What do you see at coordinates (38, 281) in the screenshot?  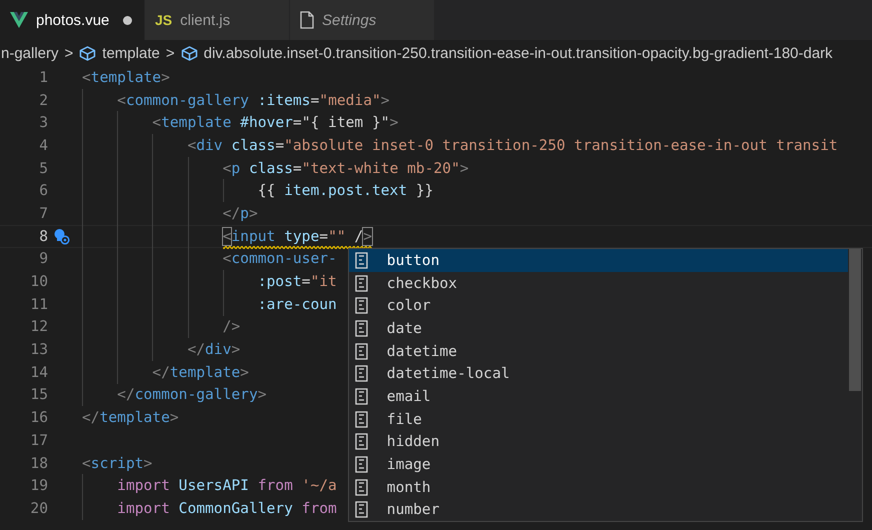 I see `line-number: 10` at bounding box center [38, 281].